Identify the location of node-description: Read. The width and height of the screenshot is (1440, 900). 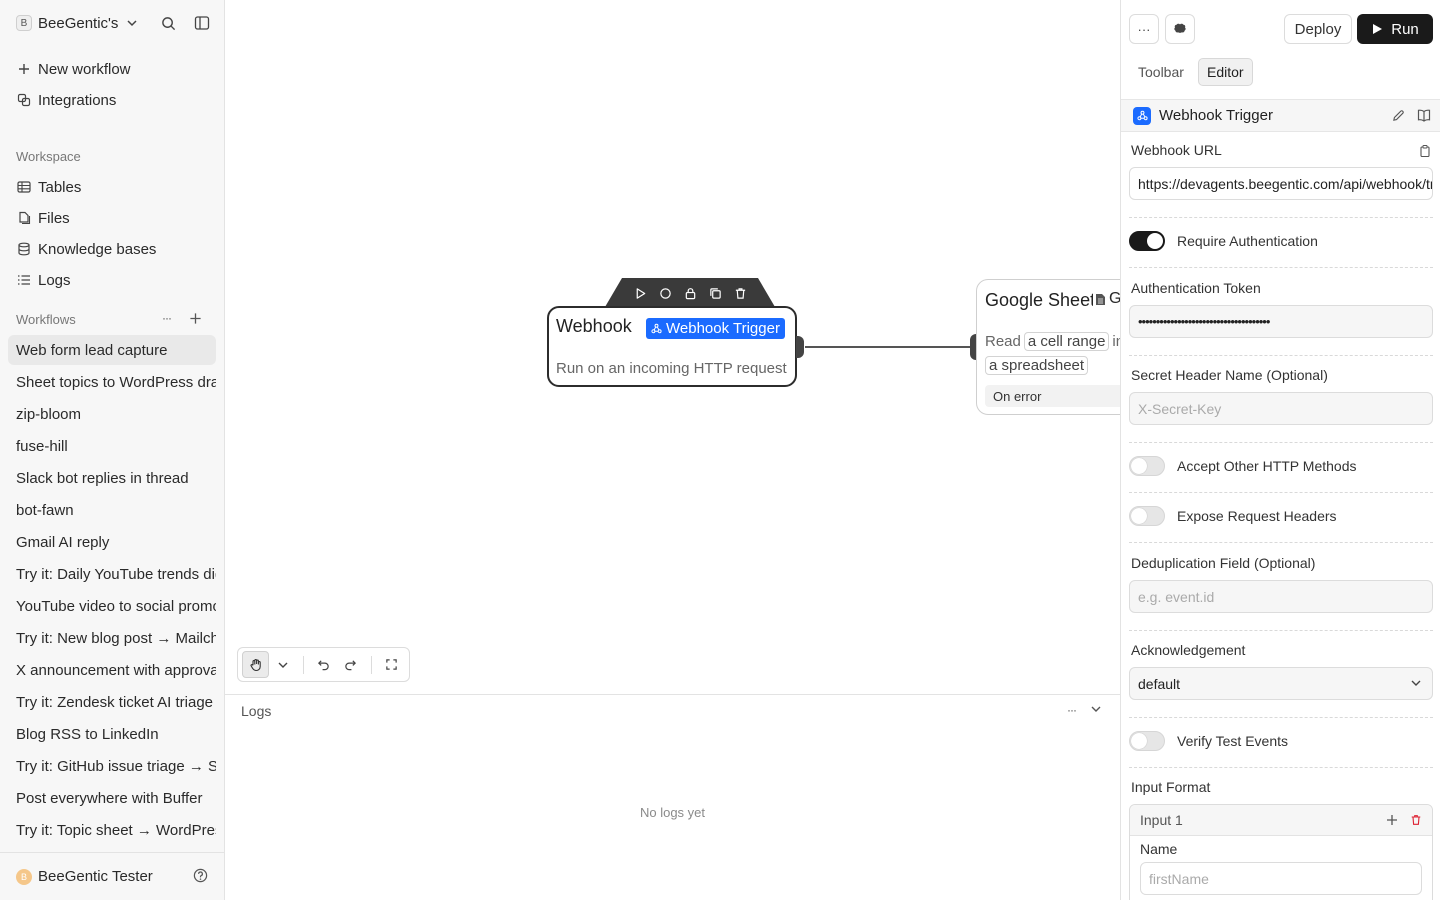
(1003, 341).